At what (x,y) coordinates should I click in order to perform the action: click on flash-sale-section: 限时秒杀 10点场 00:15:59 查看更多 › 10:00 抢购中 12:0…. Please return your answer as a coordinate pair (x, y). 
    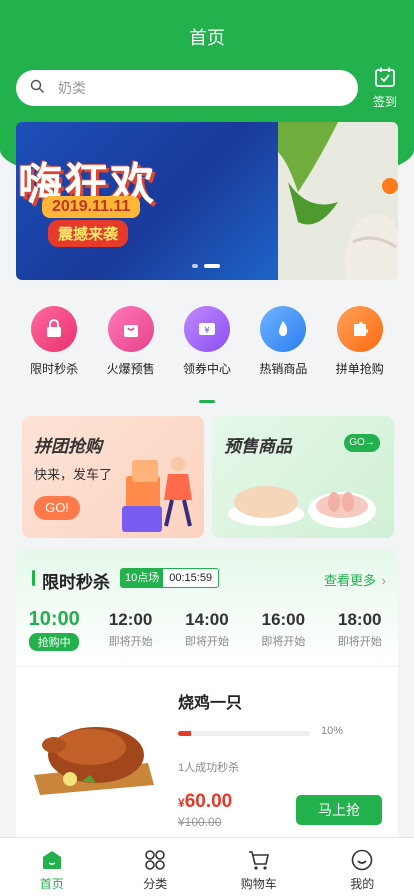
    Looking at the image, I should click on (207, 608).